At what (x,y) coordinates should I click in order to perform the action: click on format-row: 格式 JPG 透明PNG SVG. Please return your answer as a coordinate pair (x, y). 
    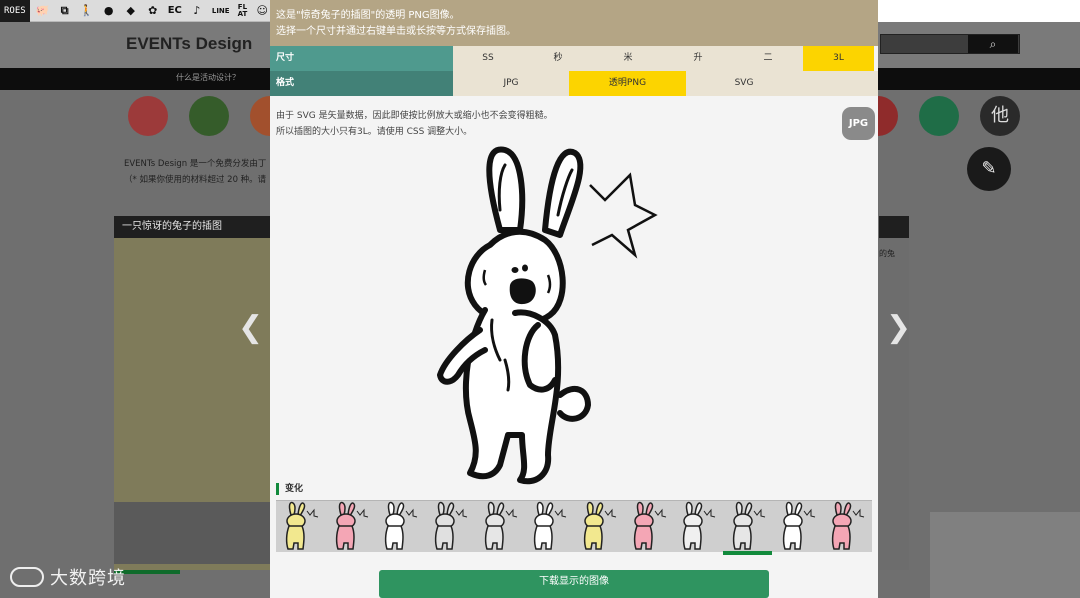
    Looking at the image, I should click on (574, 83).